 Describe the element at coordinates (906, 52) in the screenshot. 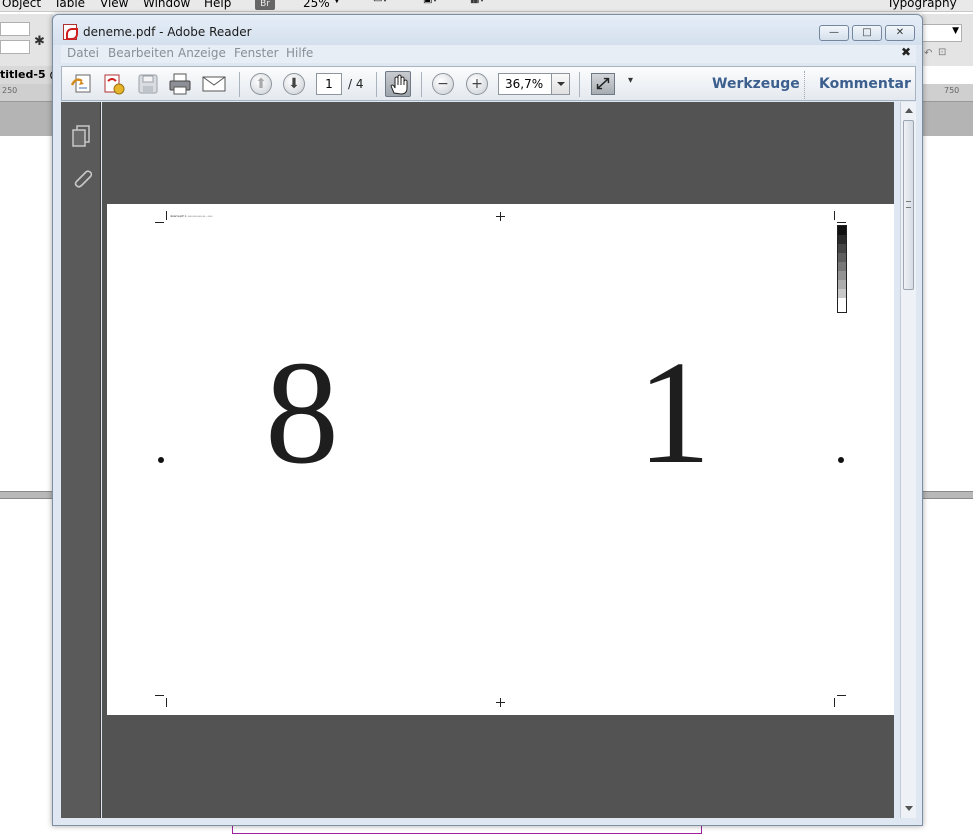

I see `close-document-icon: ✖` at that location.